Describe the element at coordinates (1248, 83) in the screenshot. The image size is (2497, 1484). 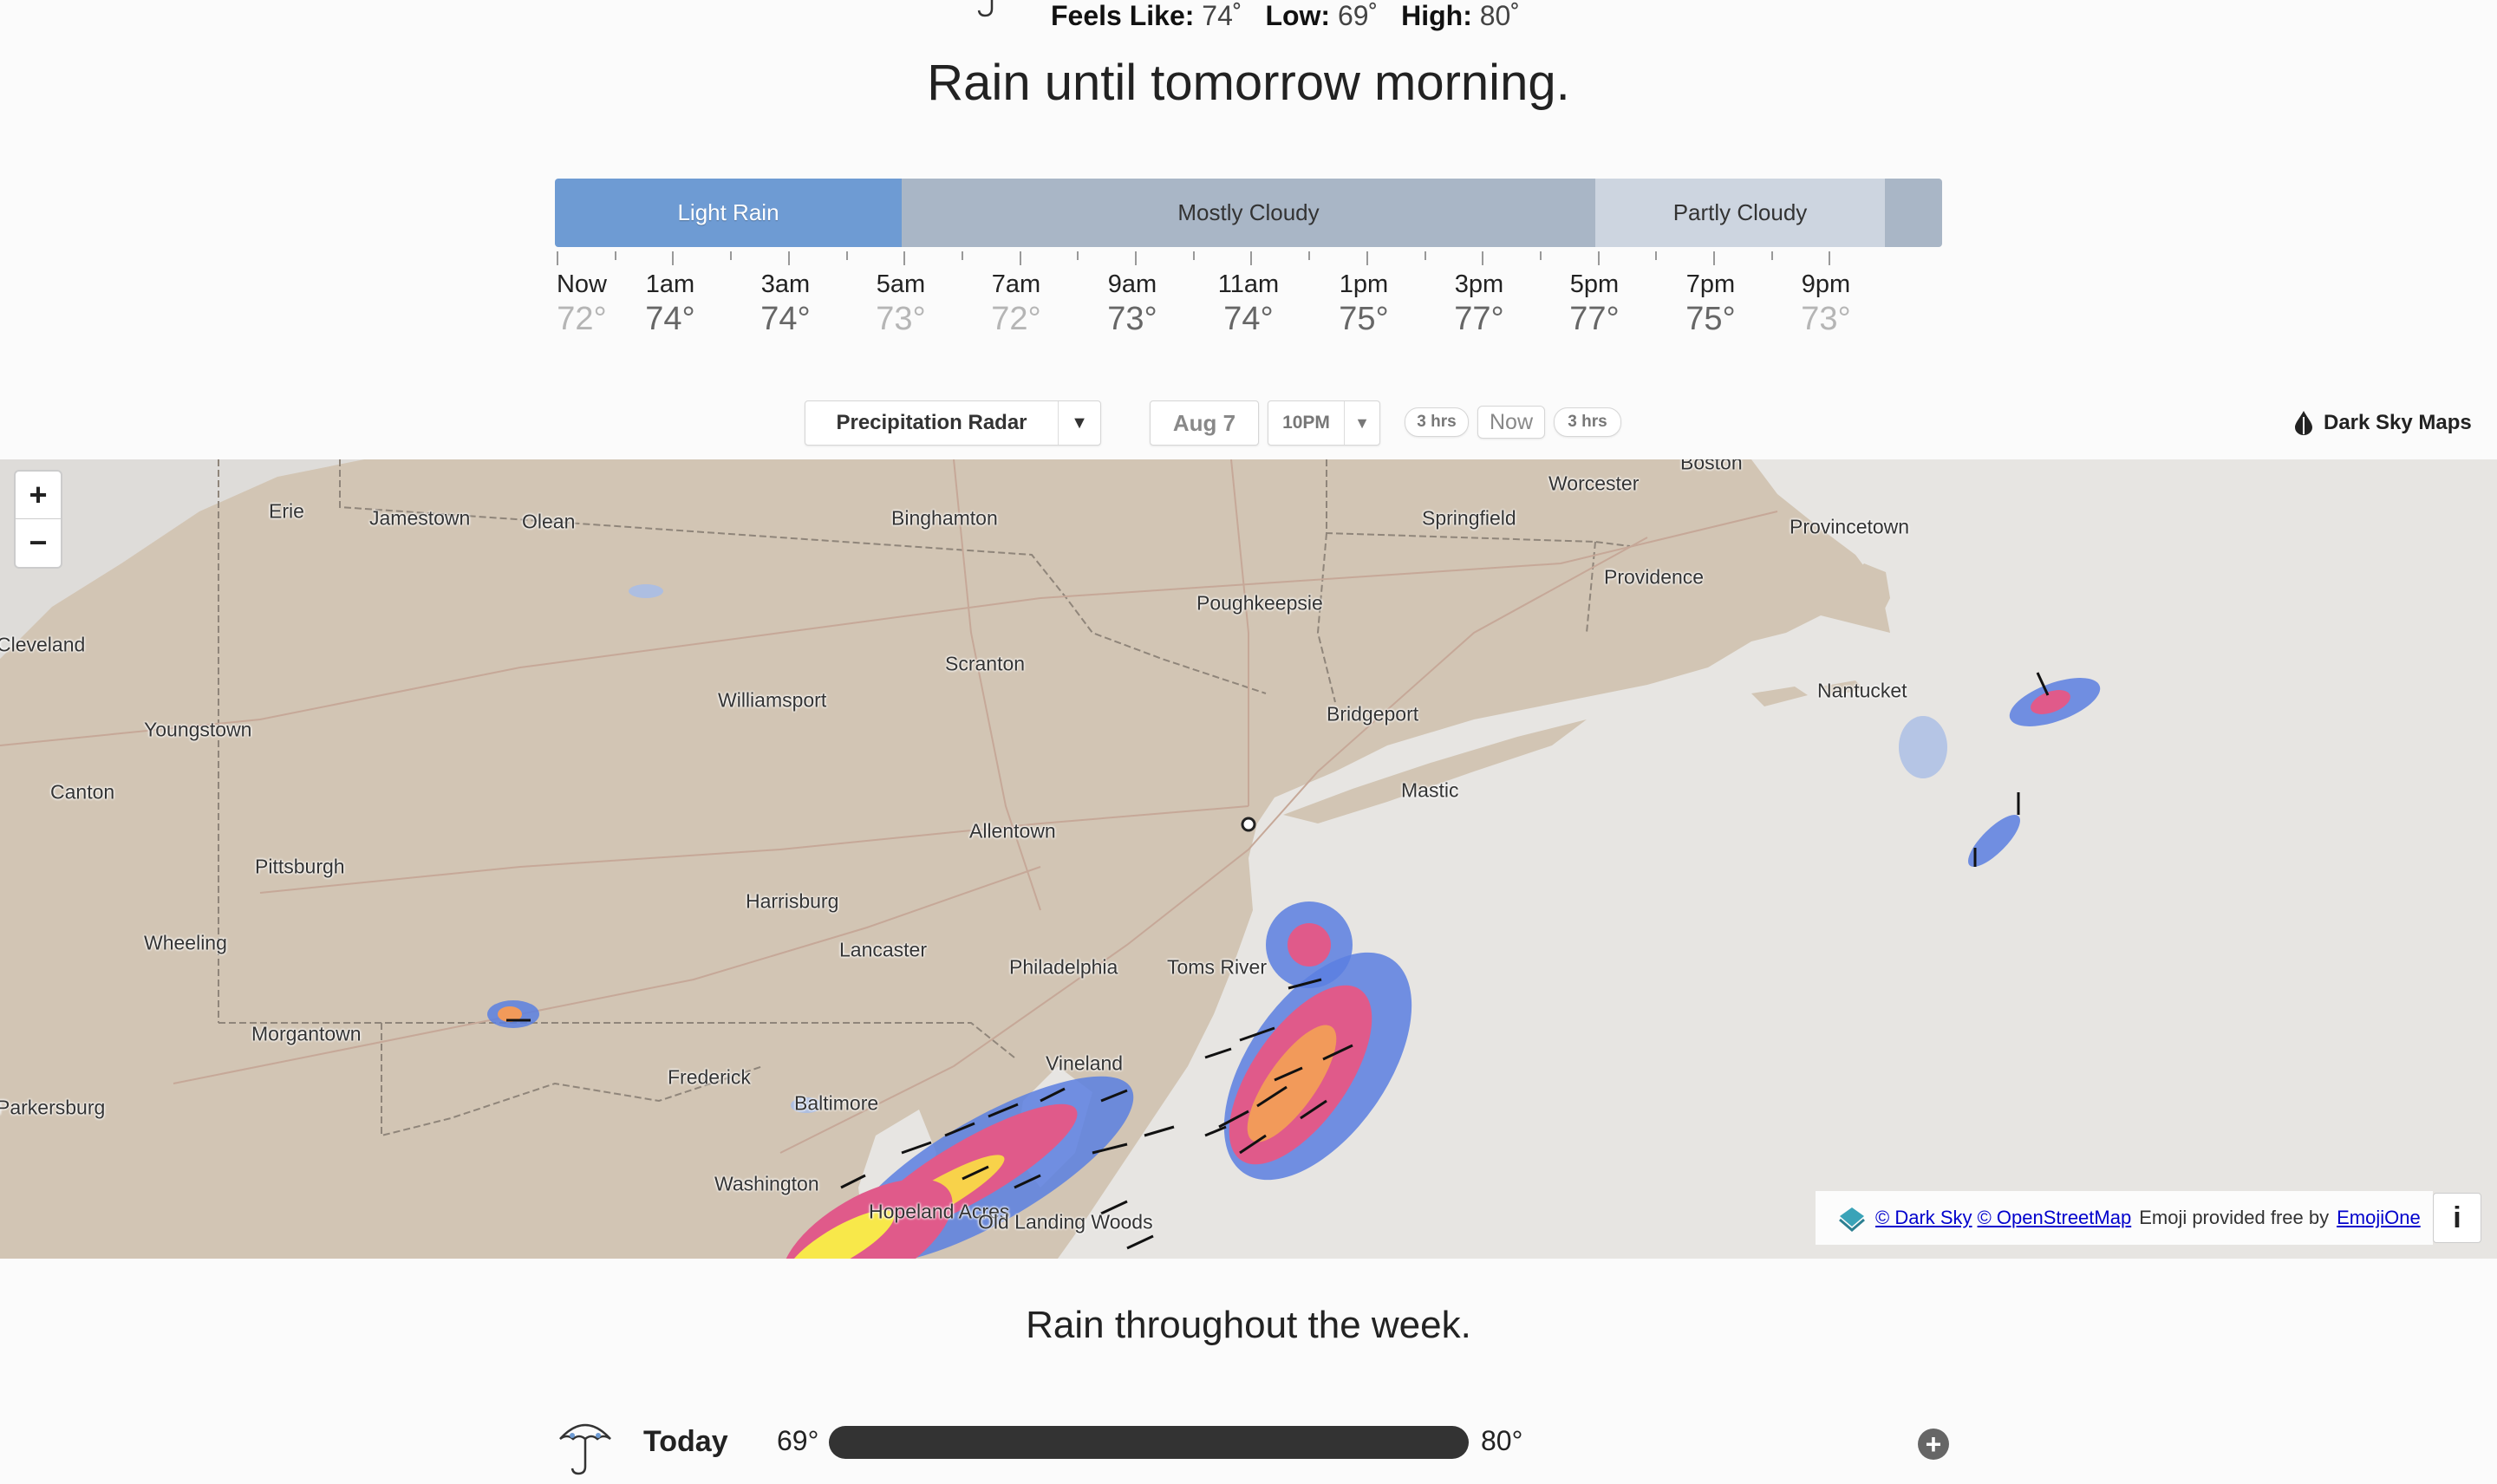
I see `forecast-summary: Rain until tomorrow morning.` at that location.